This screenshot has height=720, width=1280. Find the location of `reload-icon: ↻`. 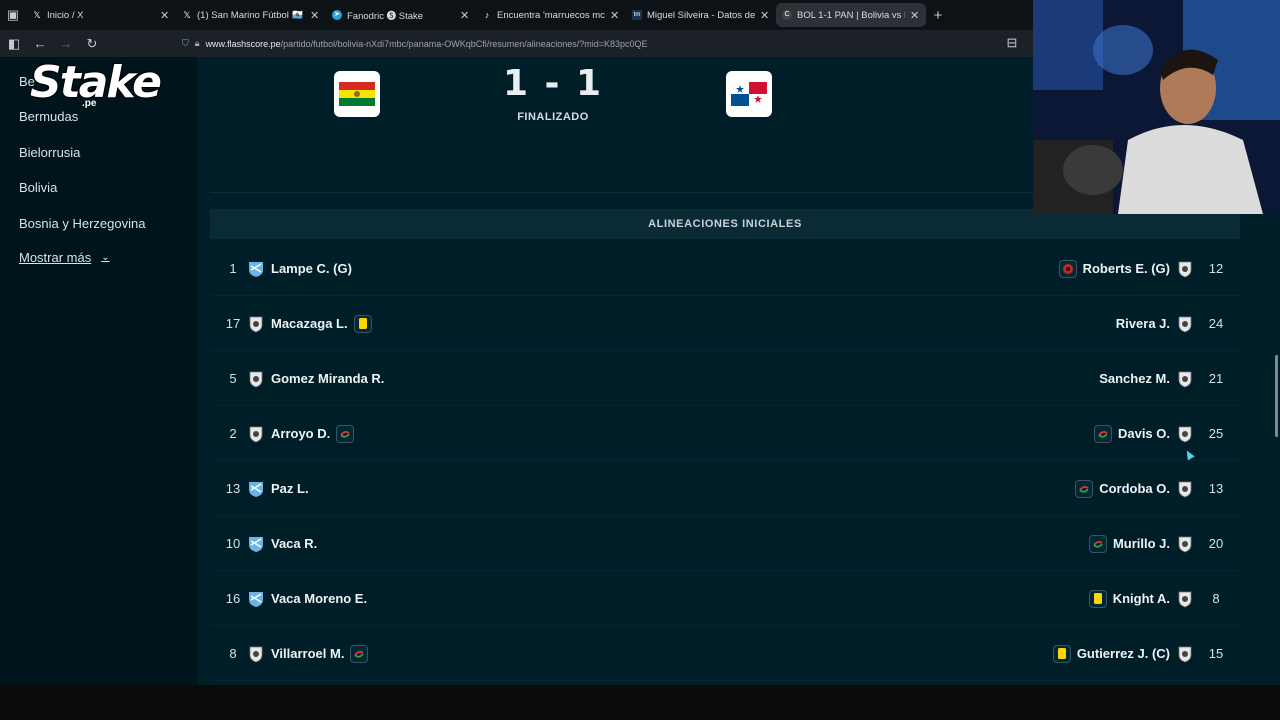

reload-icon: ↻ is located at coordinates (92, 44).